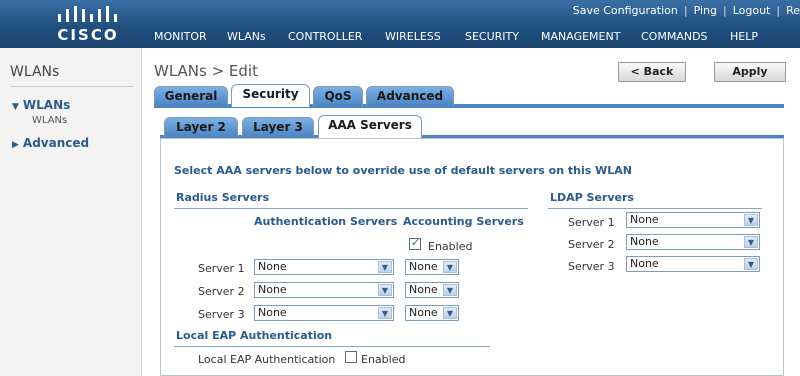 This screenshot has width=800, height=376. Describe the element at coordinates (272, 312) in the screenshot. I see `auth-server3-value: None` at that location.